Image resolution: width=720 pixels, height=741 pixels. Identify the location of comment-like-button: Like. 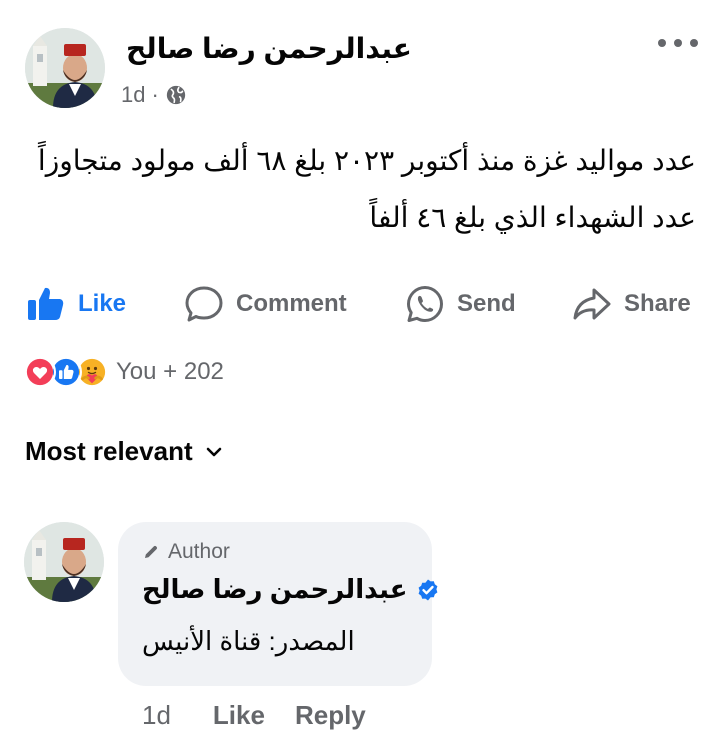
(239, 715).